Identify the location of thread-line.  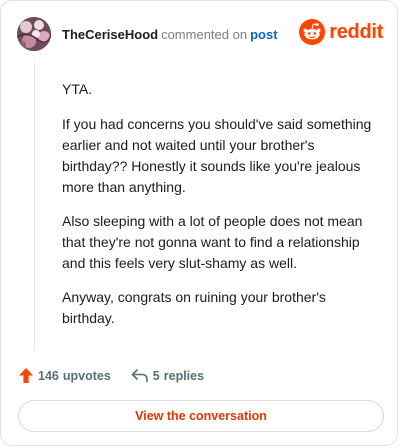
(34, 206).